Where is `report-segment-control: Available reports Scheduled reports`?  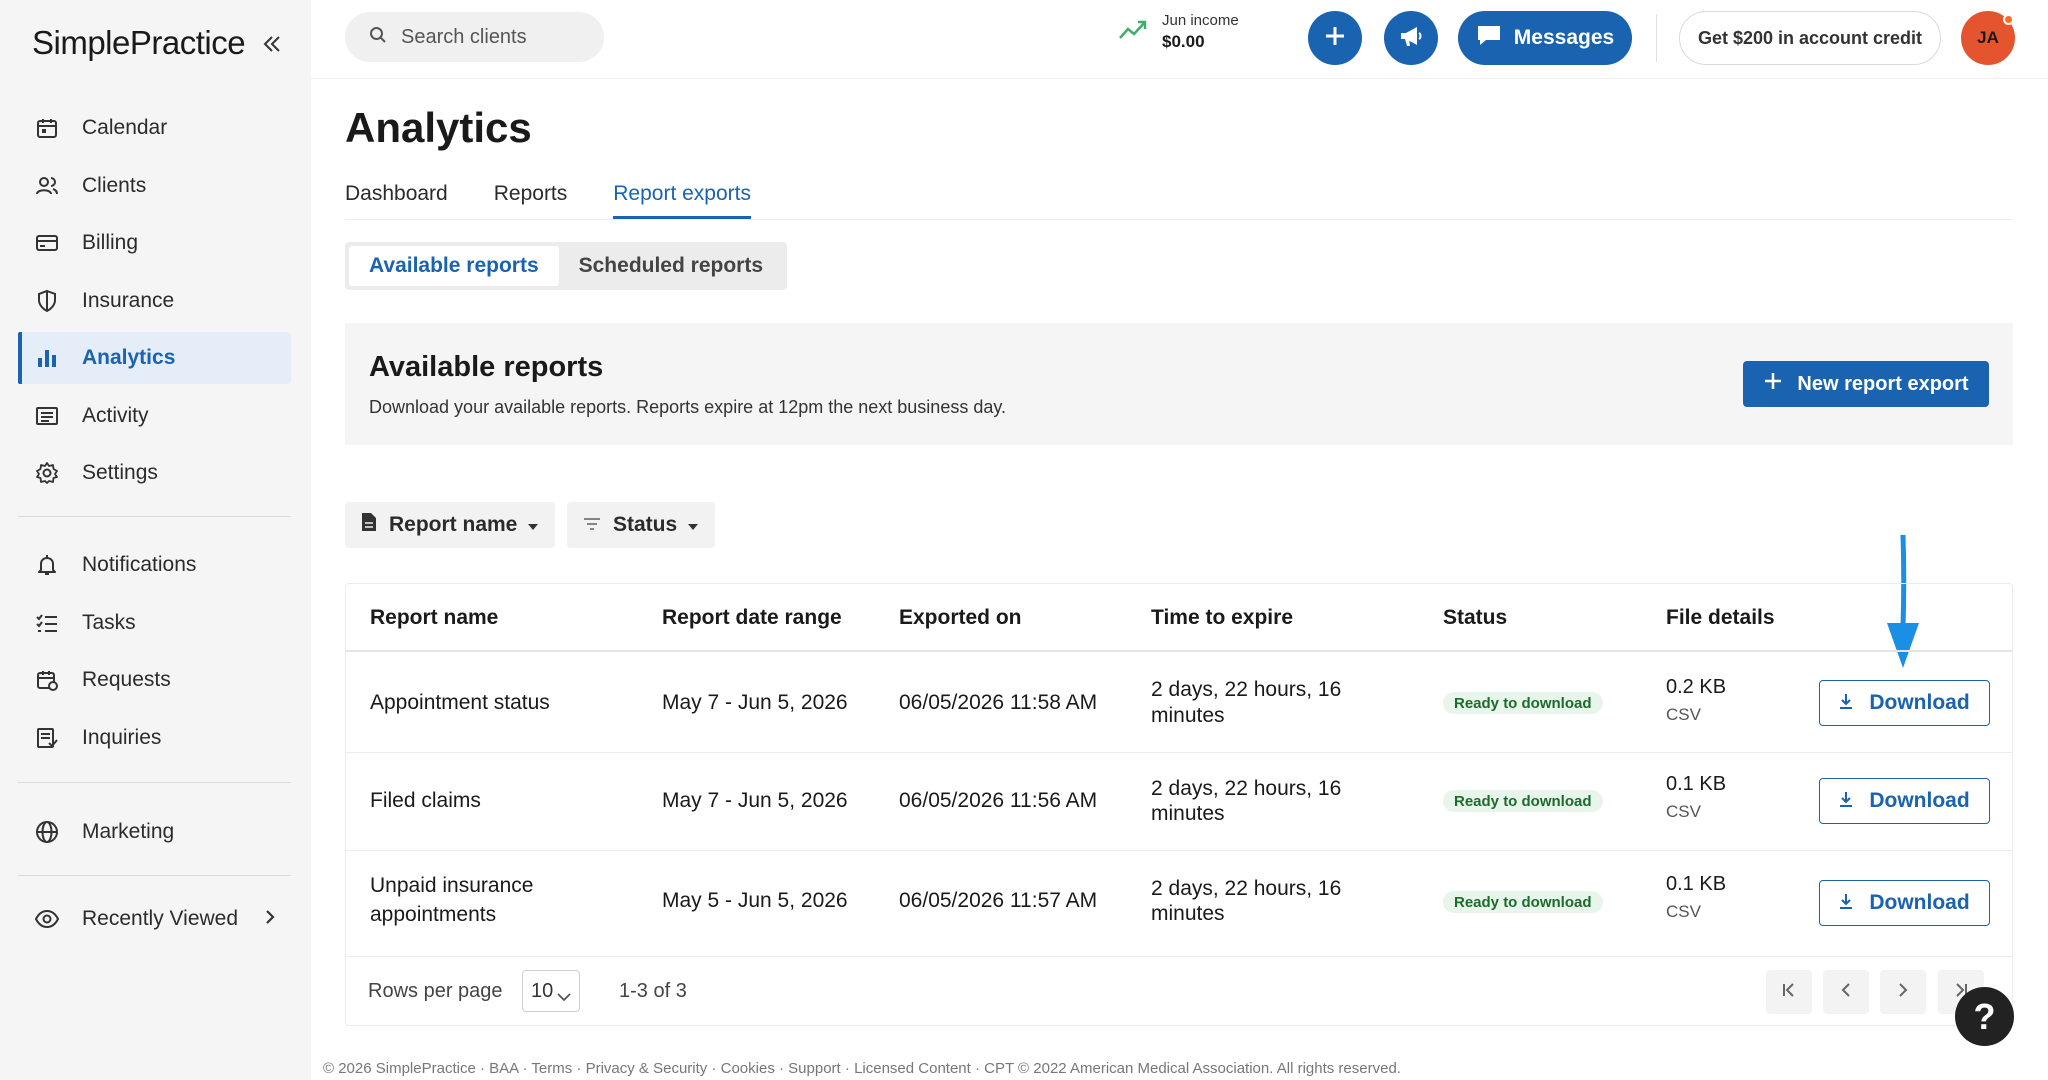
report-segment-control: Available reports Scheduled reports is located at coordinates (566, 266).